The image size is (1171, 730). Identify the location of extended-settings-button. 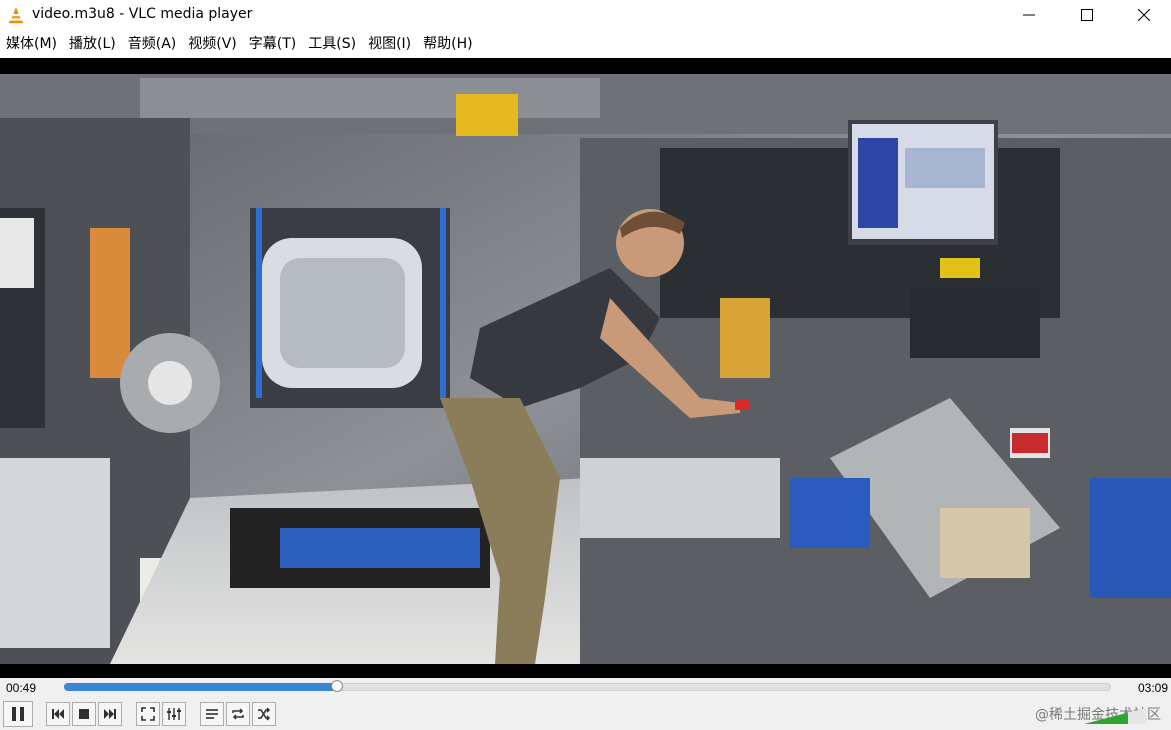
(174, 714).